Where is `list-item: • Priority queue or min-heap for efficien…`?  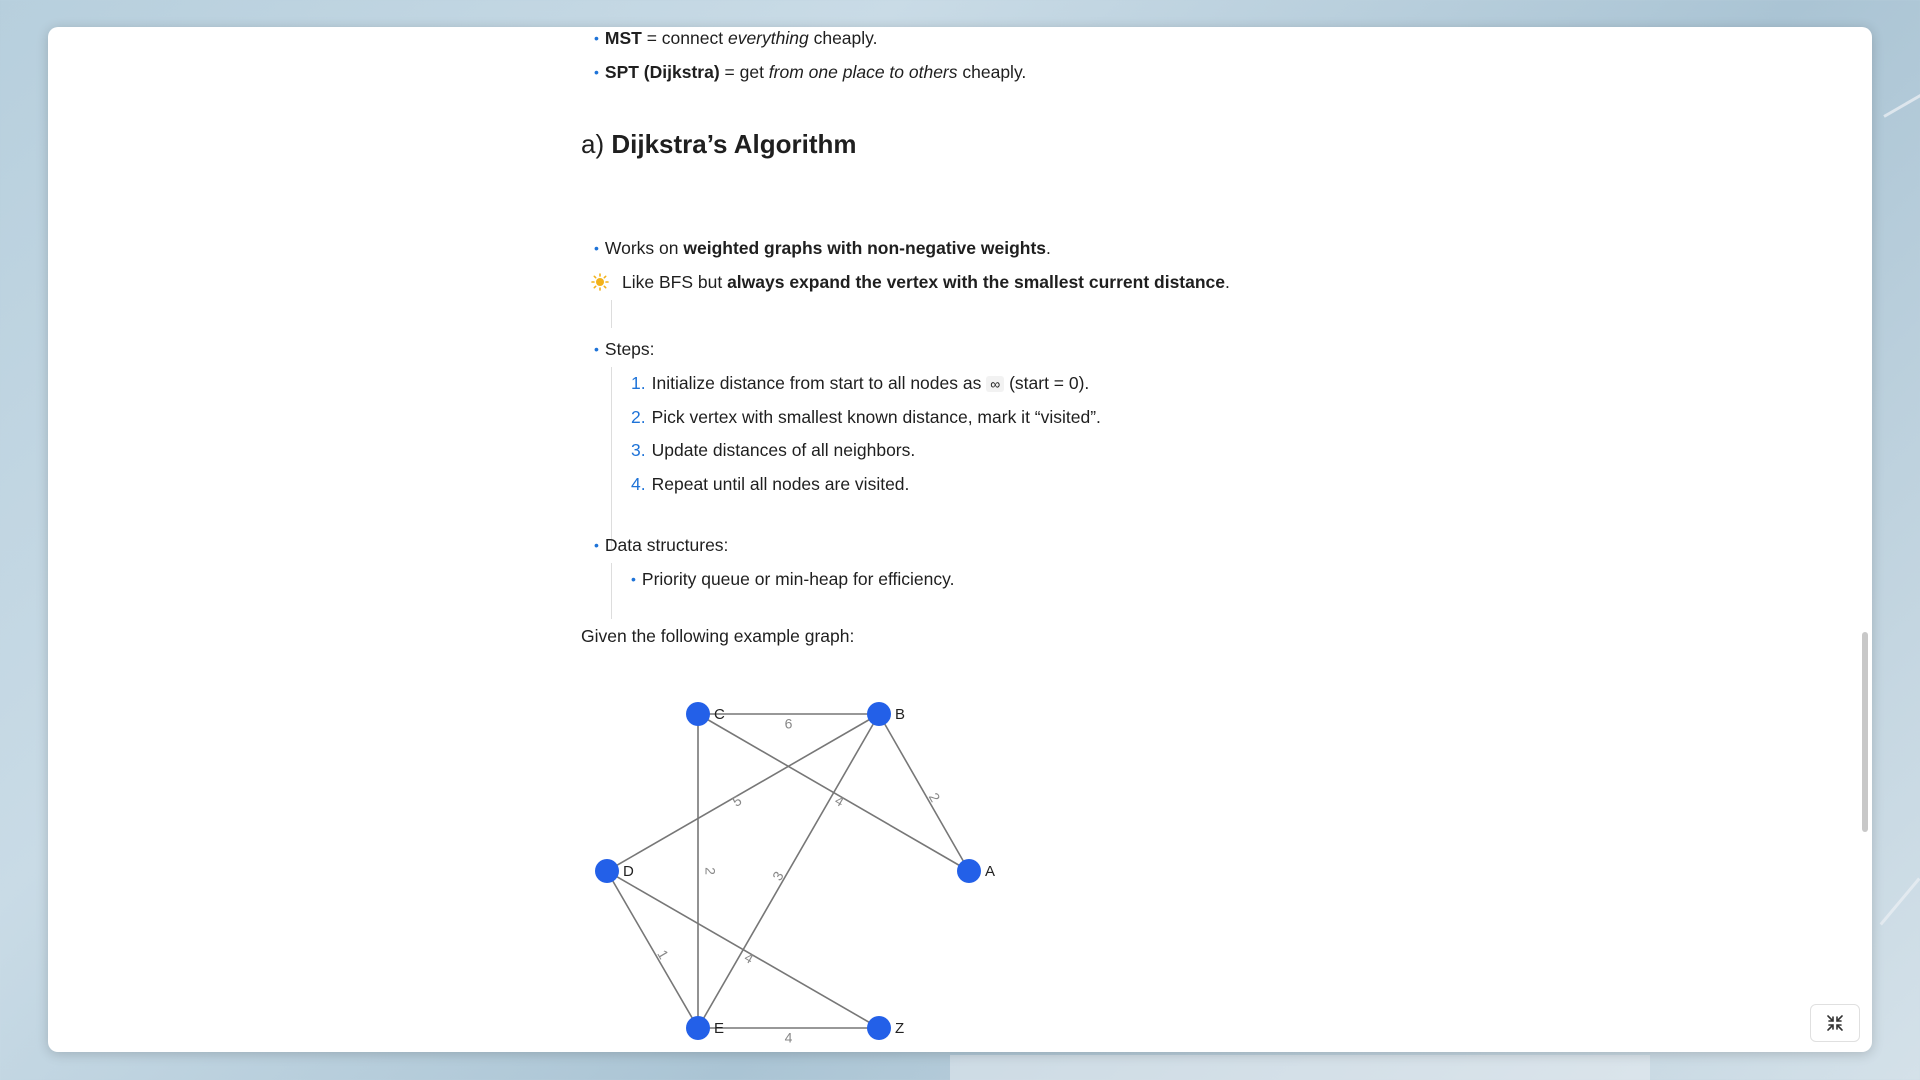 list-item: • Priority queue or min-heap for efficien… is located at coordinates (793, 579).